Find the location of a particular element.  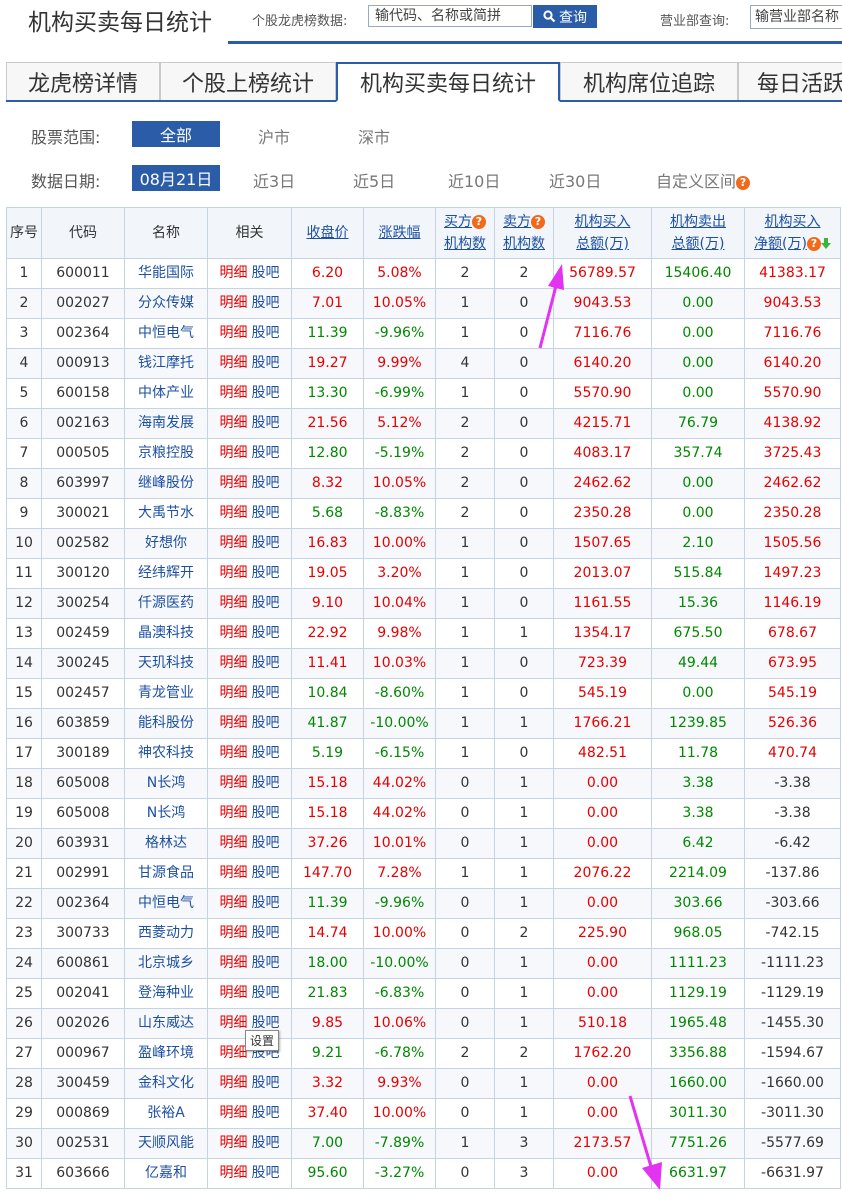

cell-code: 600158 is located at coordinates (83, 393).